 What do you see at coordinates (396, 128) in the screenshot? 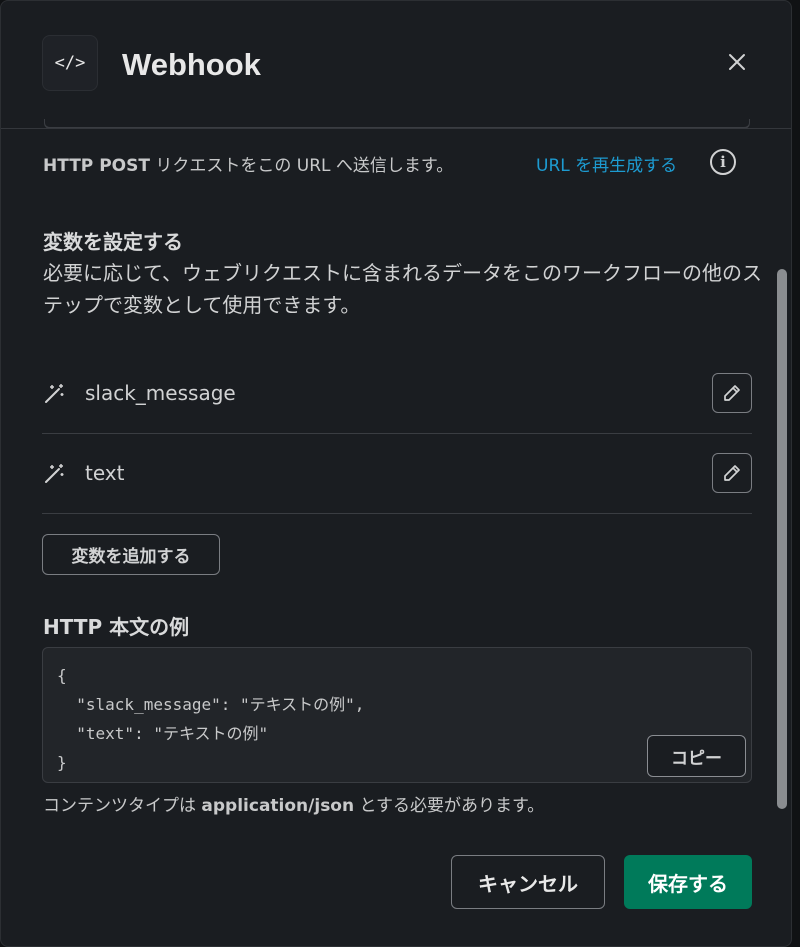
I see `header-divider` at bounding box center [396, 128].